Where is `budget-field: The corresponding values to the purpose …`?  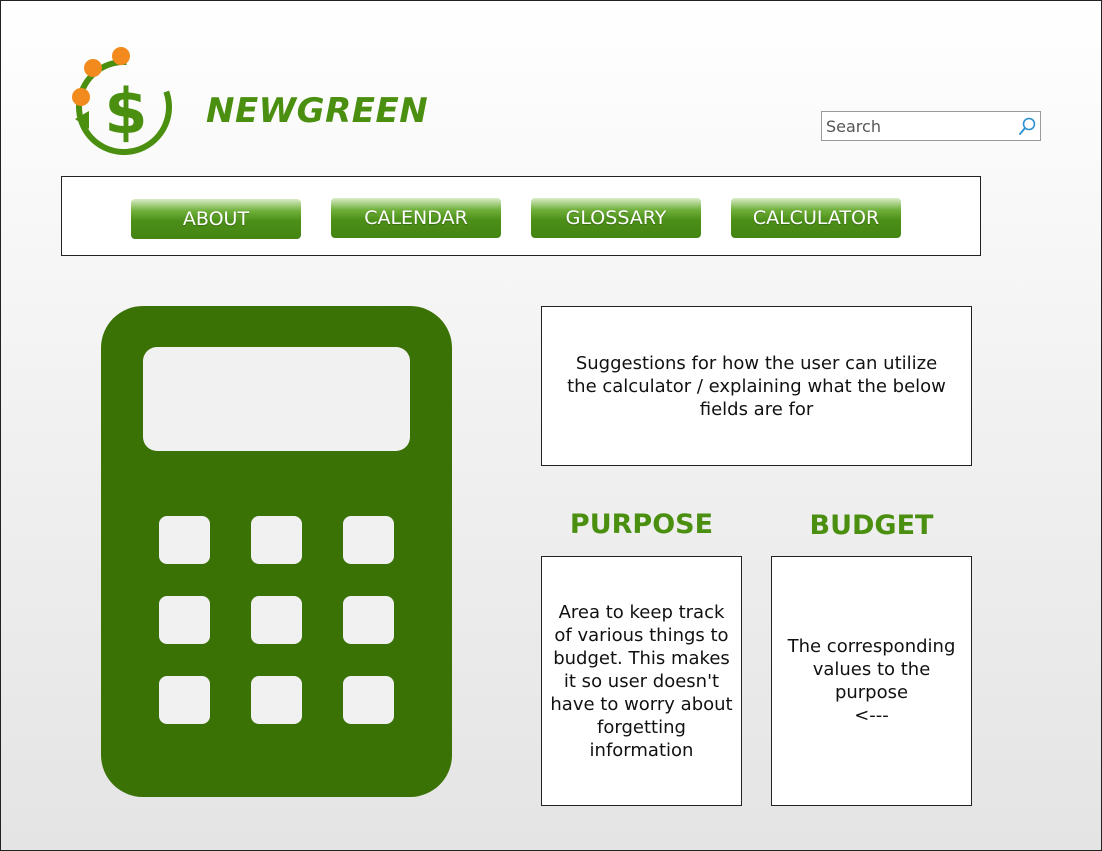
budget-field: The corresponding values to the purpose … is located at coordinates (871, 681).